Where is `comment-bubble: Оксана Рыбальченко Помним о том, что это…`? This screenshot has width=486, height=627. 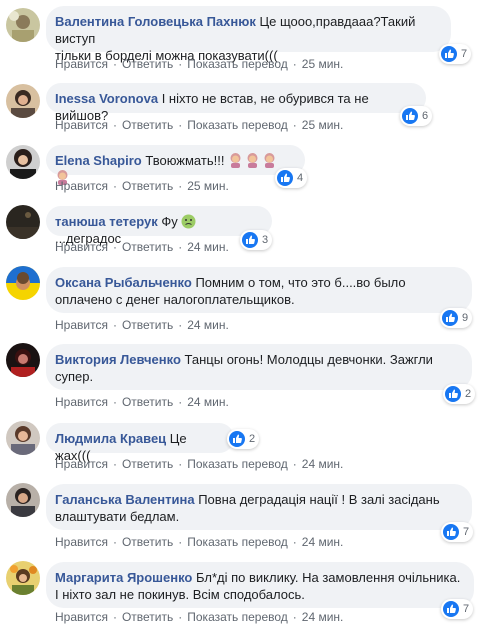 comment-bubble: Оксана Рыбальченко Помним о том, что это… is located at coordinates (259, 290).